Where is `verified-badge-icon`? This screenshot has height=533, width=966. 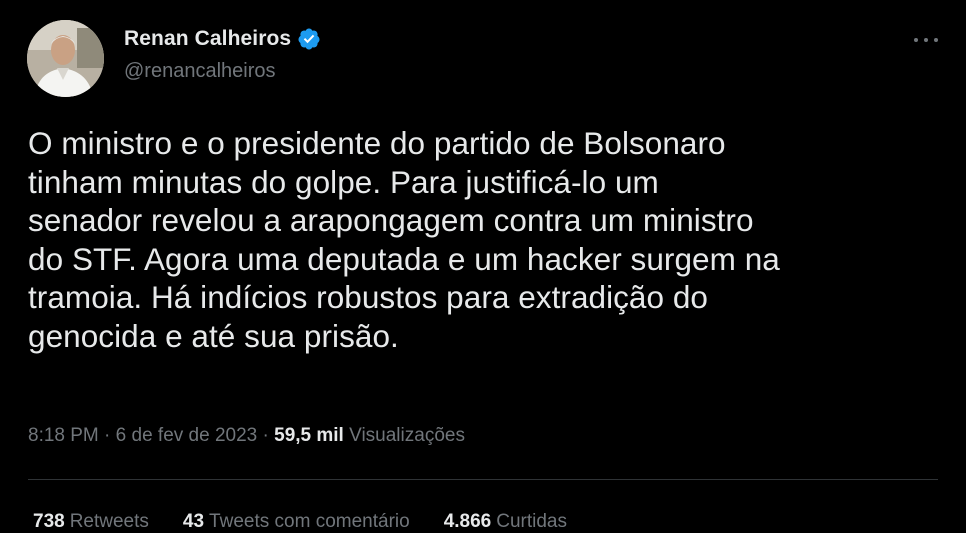 verified-badge-icon is located at coordinates (309, 39).